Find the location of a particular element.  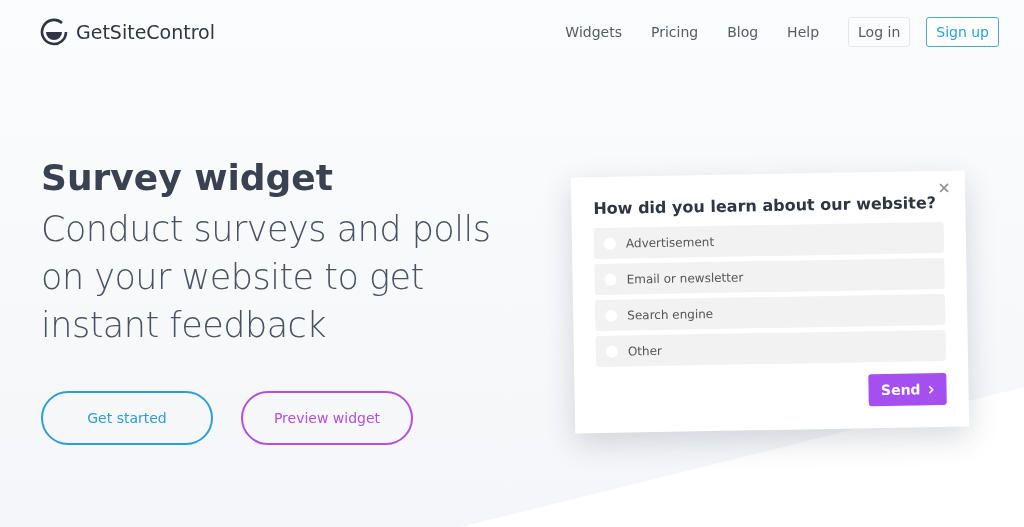

hero-title: Survey widget is located at coordinates (187, 178).